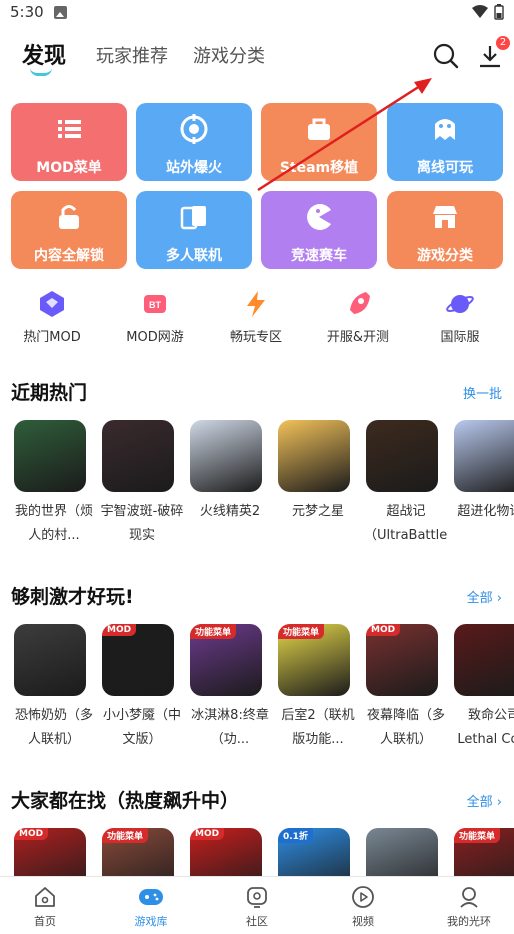 The image size is (514, 934). Describe the element at coordinates (319, 129) in the screenshot. I see `briefcase-icon` at that location.